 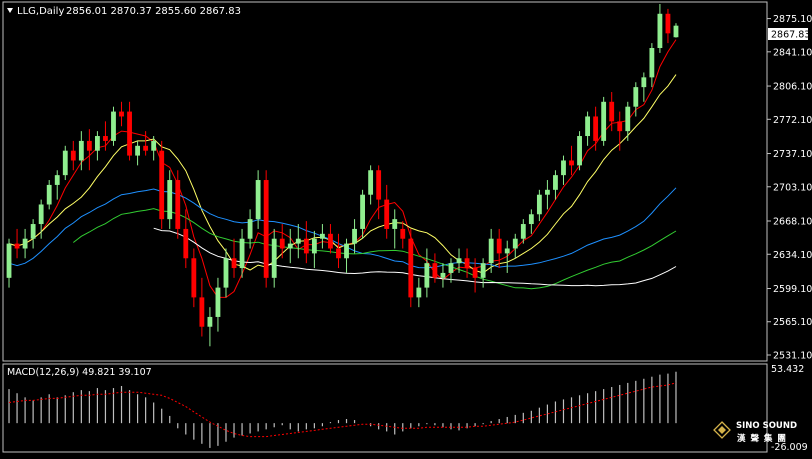 I want to click on watermark-brand: SINO SOUND, so click(x=766, y=426).